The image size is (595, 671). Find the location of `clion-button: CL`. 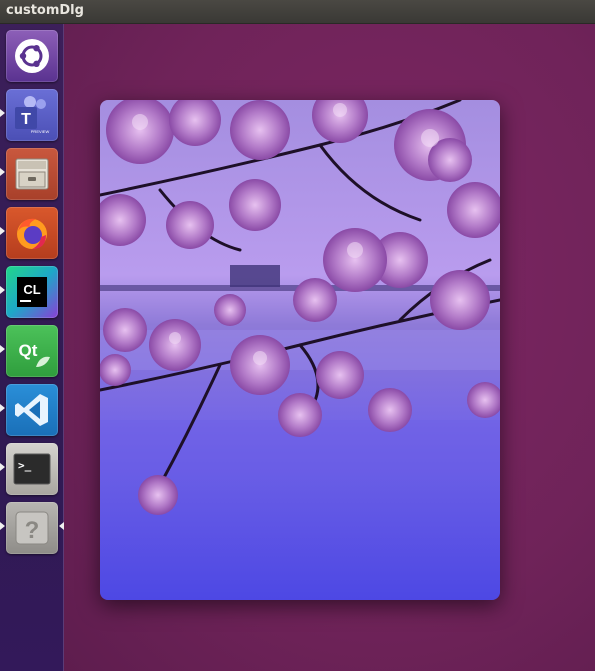

clion-button: CL is located at coordinates (32, 292).